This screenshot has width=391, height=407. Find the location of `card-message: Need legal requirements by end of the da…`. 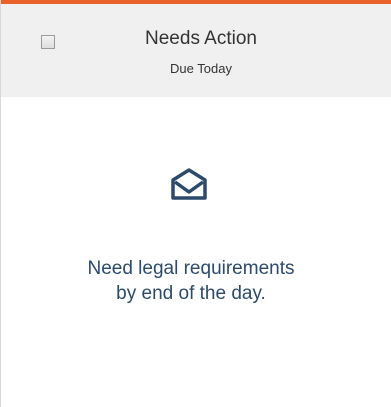

card-message: Need legal requirements by end of the da… is located at coordinates (191, 281).